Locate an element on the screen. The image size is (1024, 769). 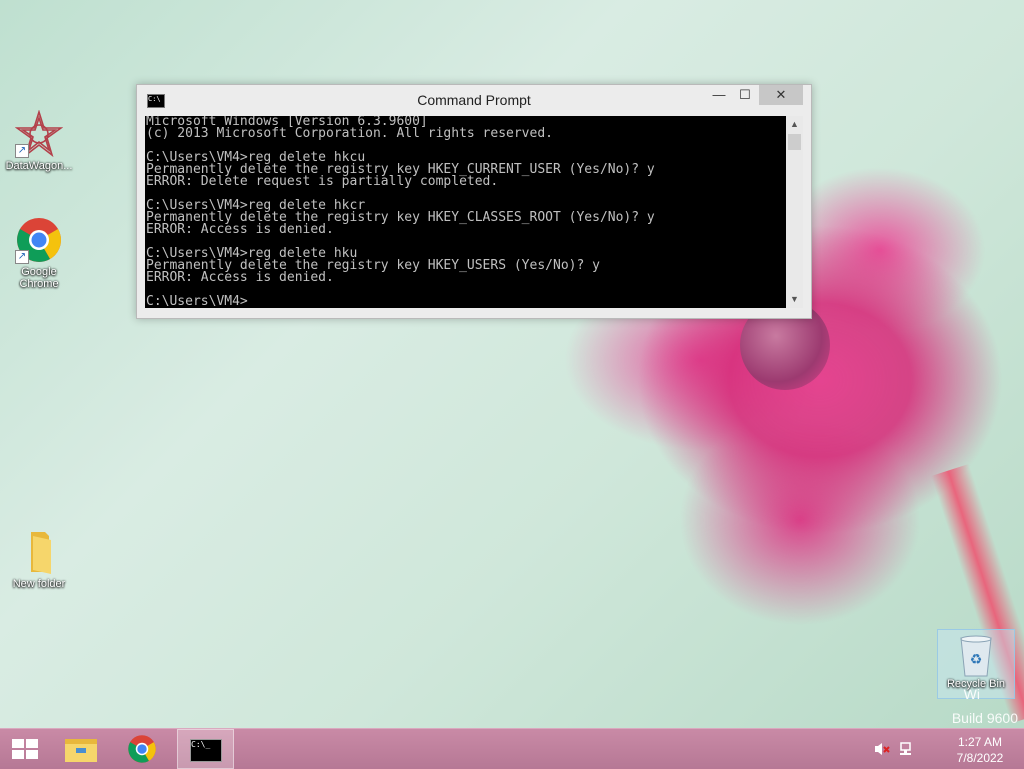
windows-logo-icon is located at coordinates (25, 749).